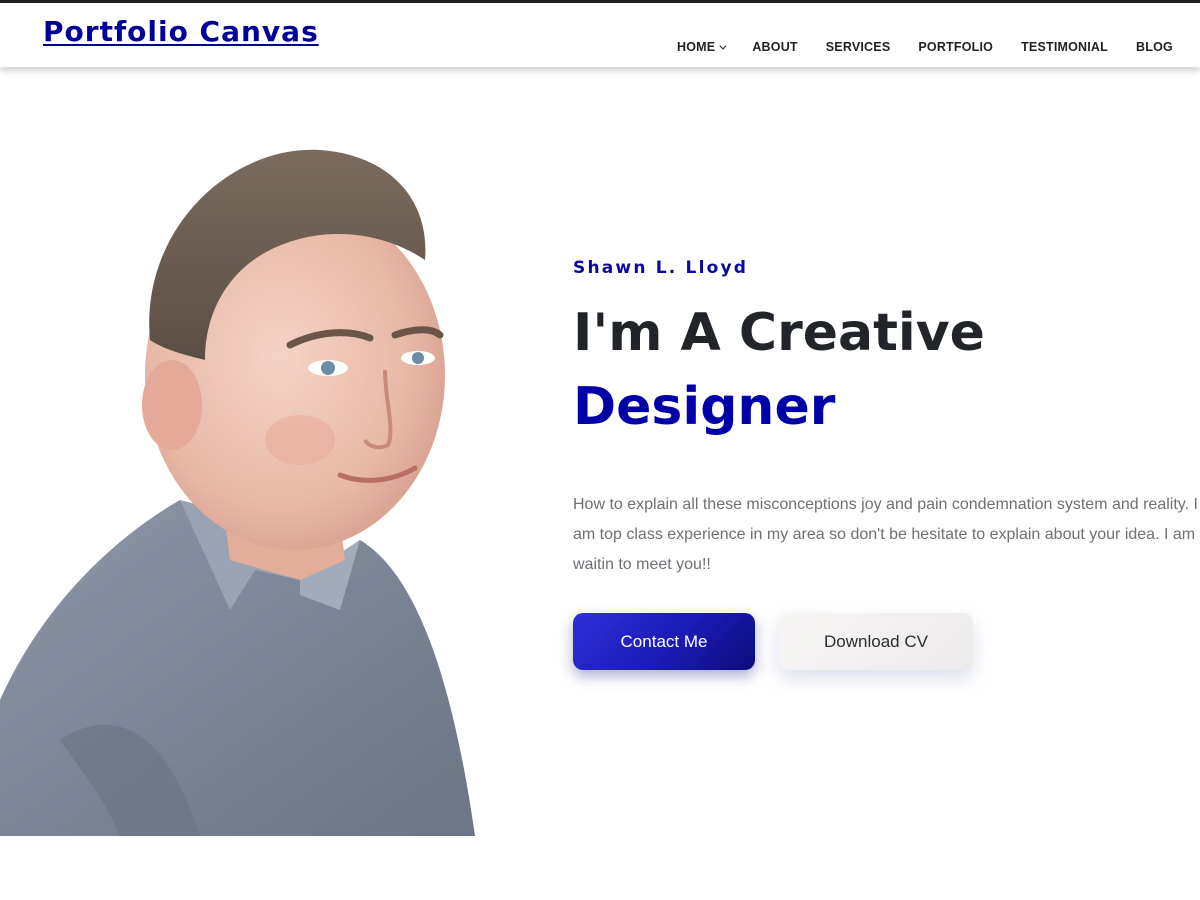  Describe the element at coordinates (773, 641) in the screenshot. I see `hero-actions: Contact Me Download CV` at that location.